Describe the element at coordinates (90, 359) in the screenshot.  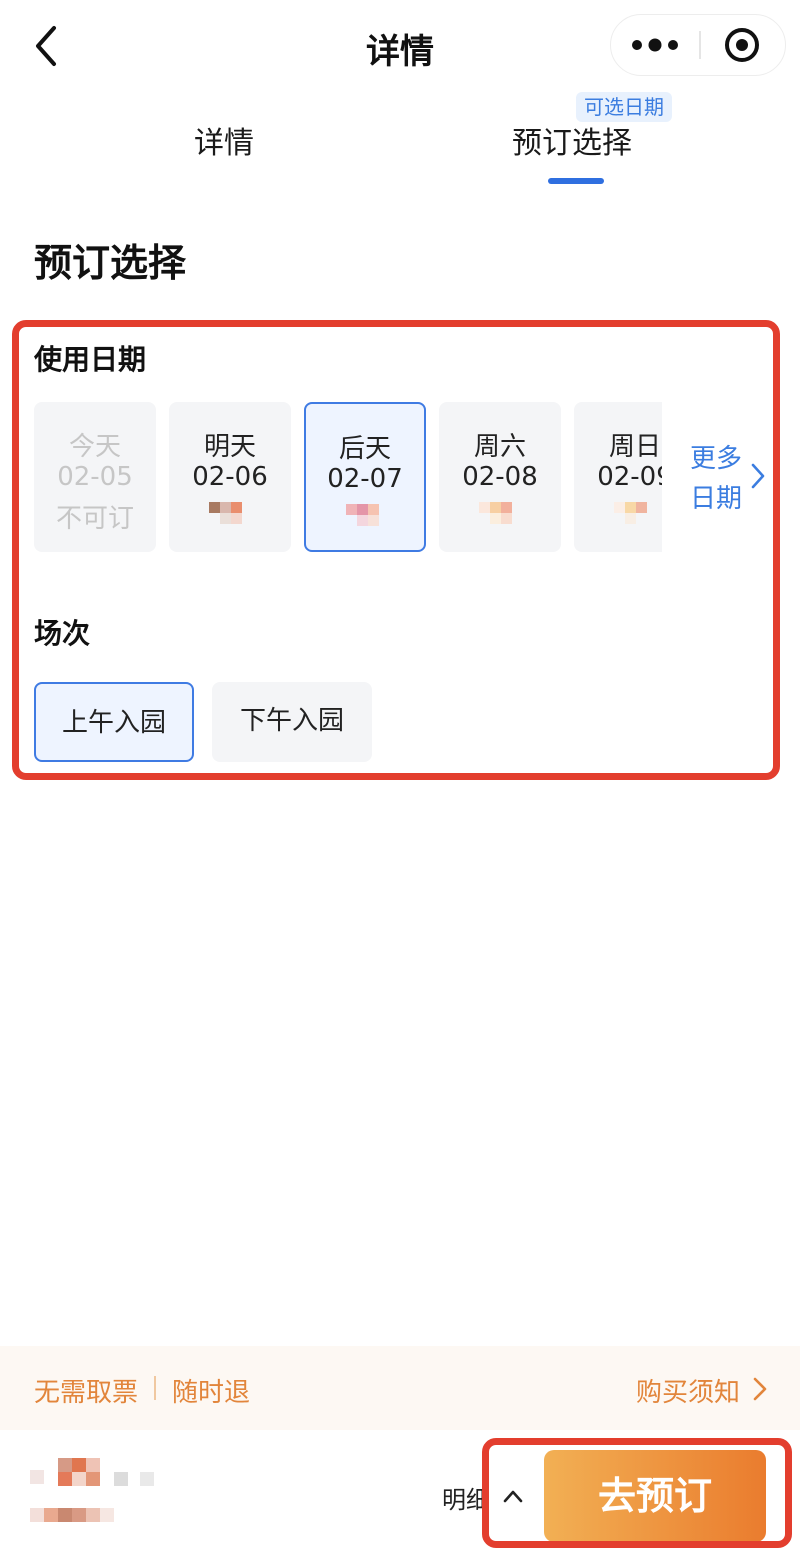
I see `date-label: 使用日期` at that location.